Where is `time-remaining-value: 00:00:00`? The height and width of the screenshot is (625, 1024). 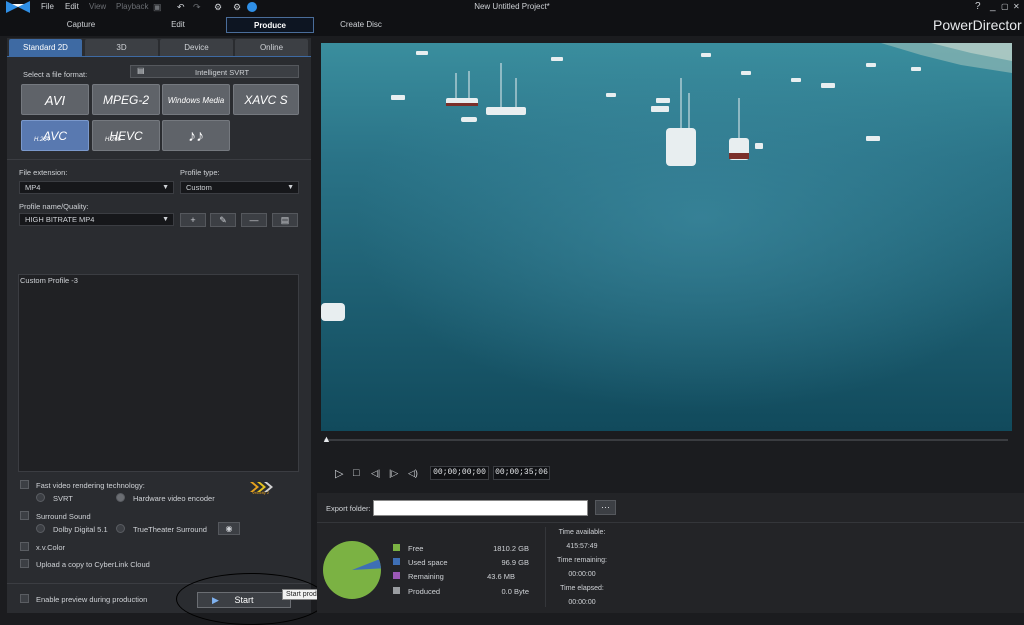
time-remaining-value: 00:00:00 is located at coordinates (582, 574).